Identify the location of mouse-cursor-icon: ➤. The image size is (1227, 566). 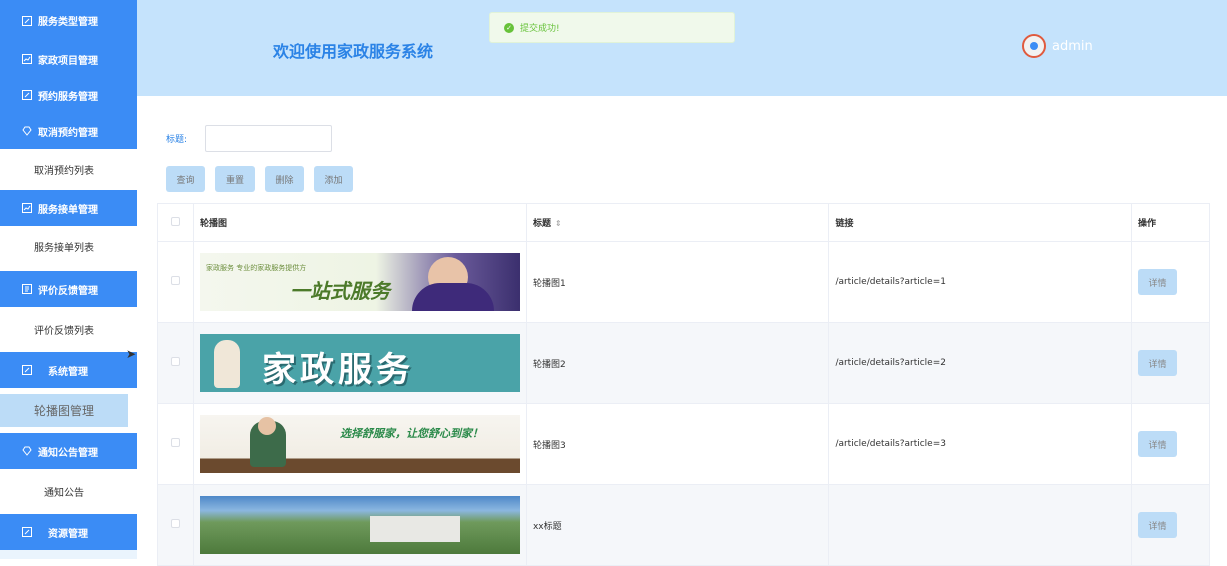
(131, 354).